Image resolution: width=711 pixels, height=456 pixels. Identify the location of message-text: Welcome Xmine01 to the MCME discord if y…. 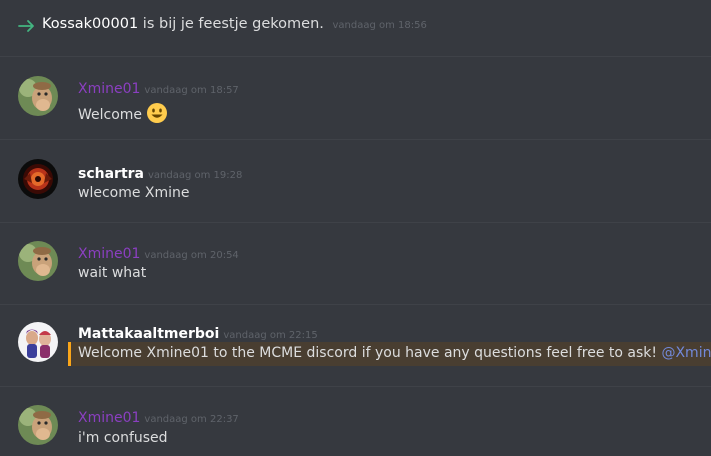
(394, 353).